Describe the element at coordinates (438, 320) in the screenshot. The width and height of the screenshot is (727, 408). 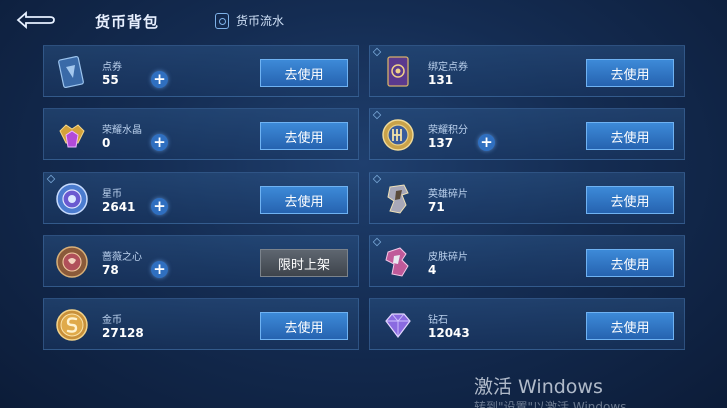
I see `currency-name: 钻石` at that location.